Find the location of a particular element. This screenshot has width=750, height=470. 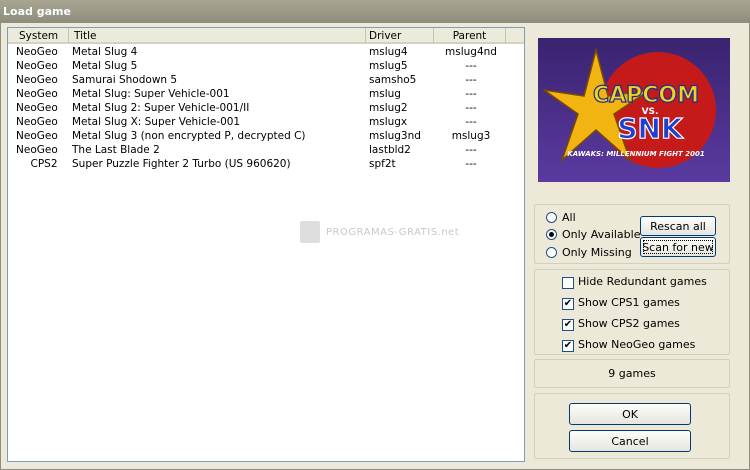

table-row: NeoGeo The Last Blade 2 lastbld2 --- is located at coordinates (266, 151).